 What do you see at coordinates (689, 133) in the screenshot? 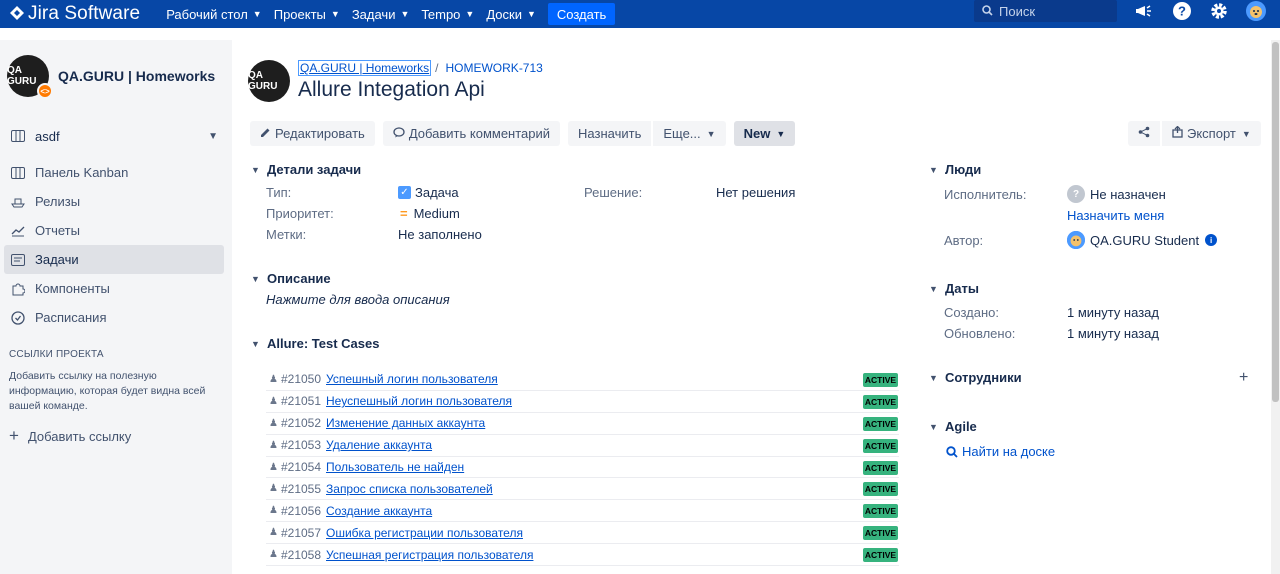
I see `more-button: Еще... ▼` at bounding box center [689, 133].